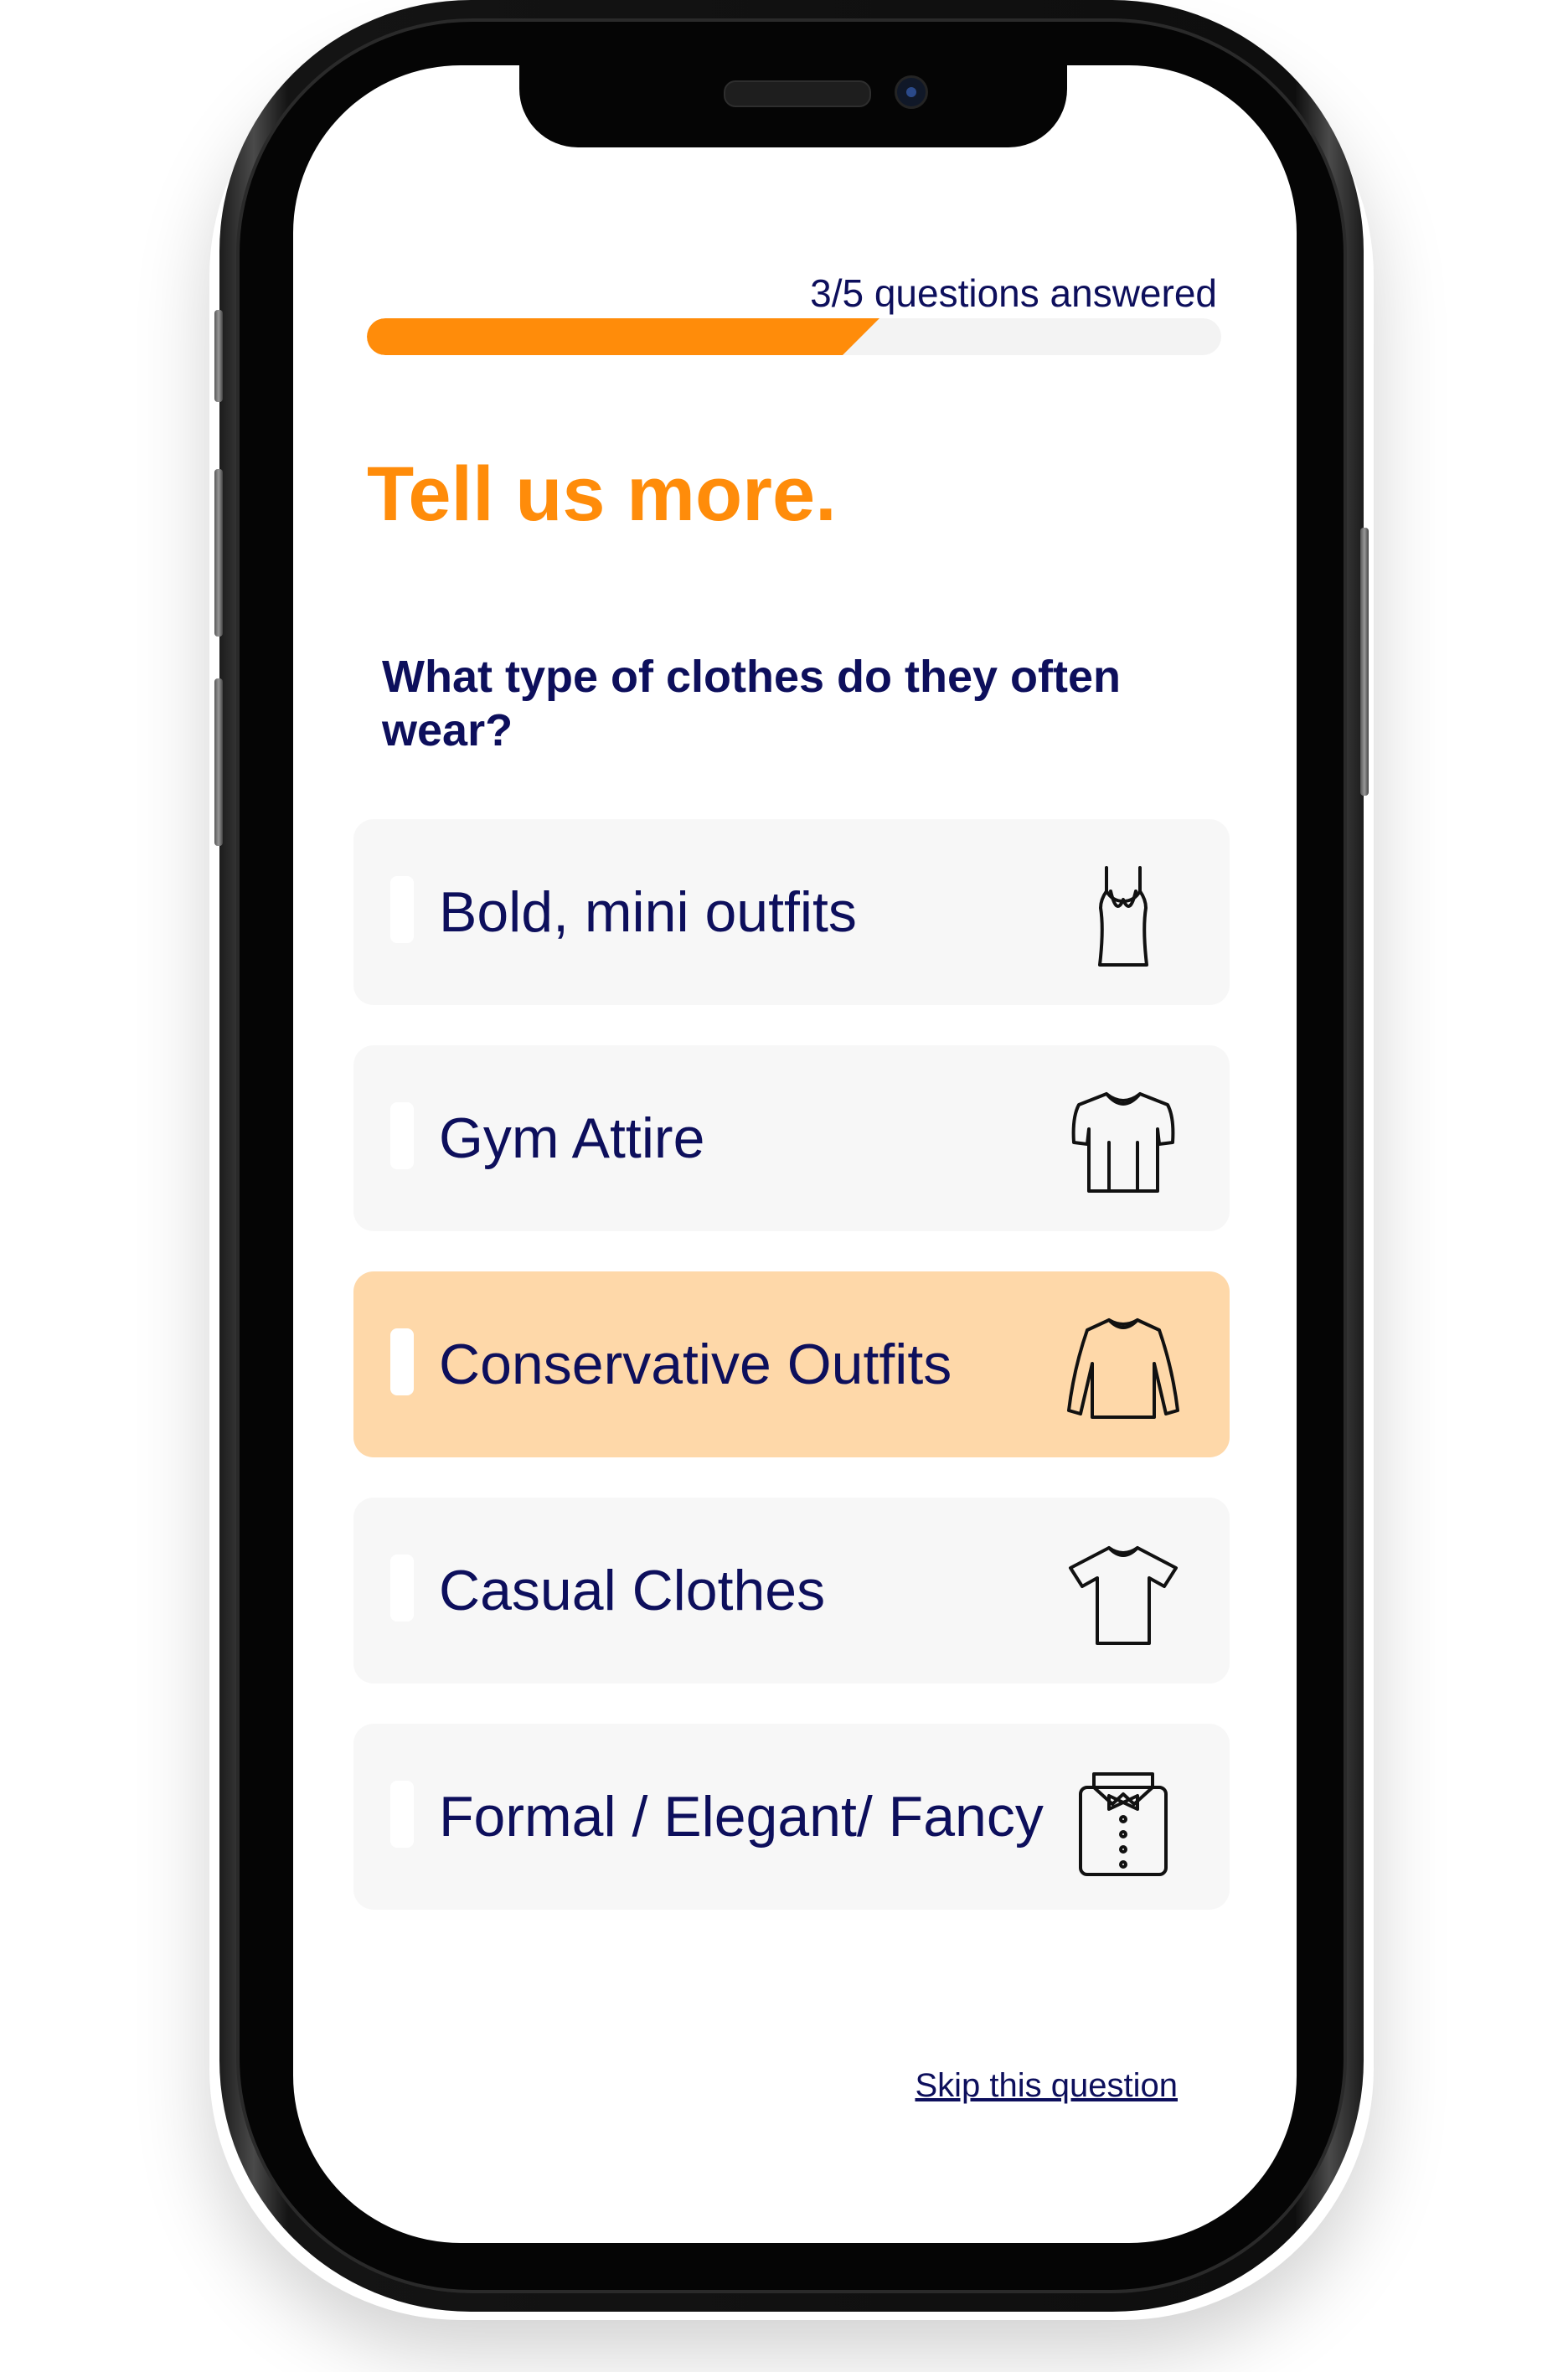  What do you see at coordinates (1123, 1817) in the screenshot?
I see `tuxedo-shirt-icon` at bounding box center [1123, 1817].